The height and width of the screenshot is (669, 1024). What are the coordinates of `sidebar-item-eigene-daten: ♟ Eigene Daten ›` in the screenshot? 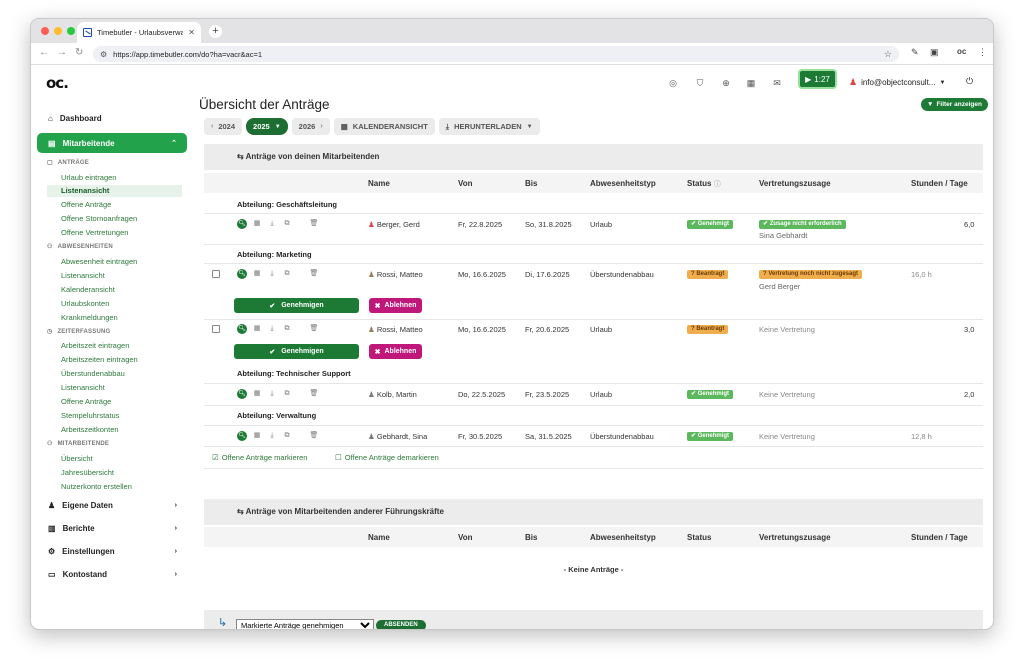 It's located at (112, 505).